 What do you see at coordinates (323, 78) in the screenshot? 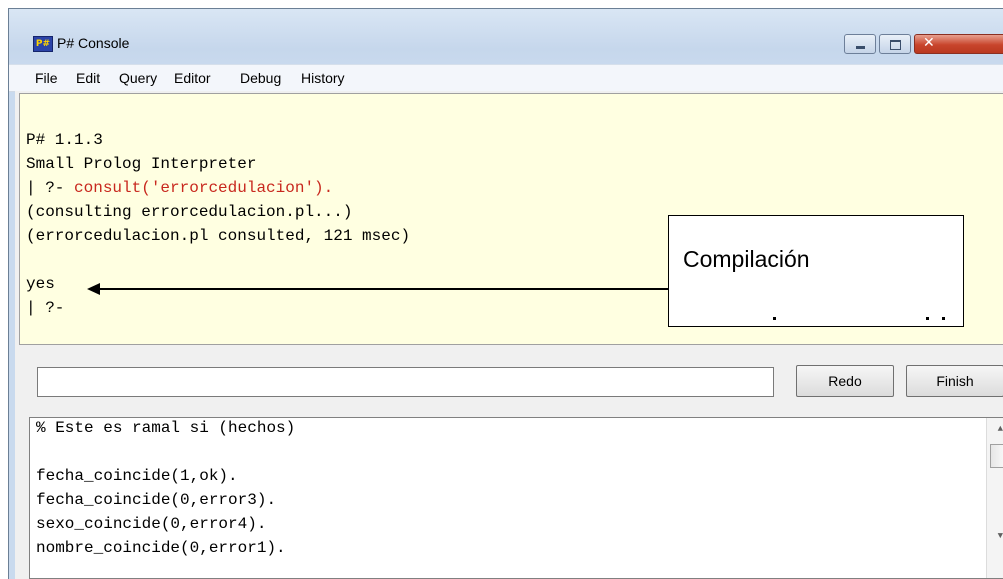
I see `menu-history: History` at bounding box center [323, 78].